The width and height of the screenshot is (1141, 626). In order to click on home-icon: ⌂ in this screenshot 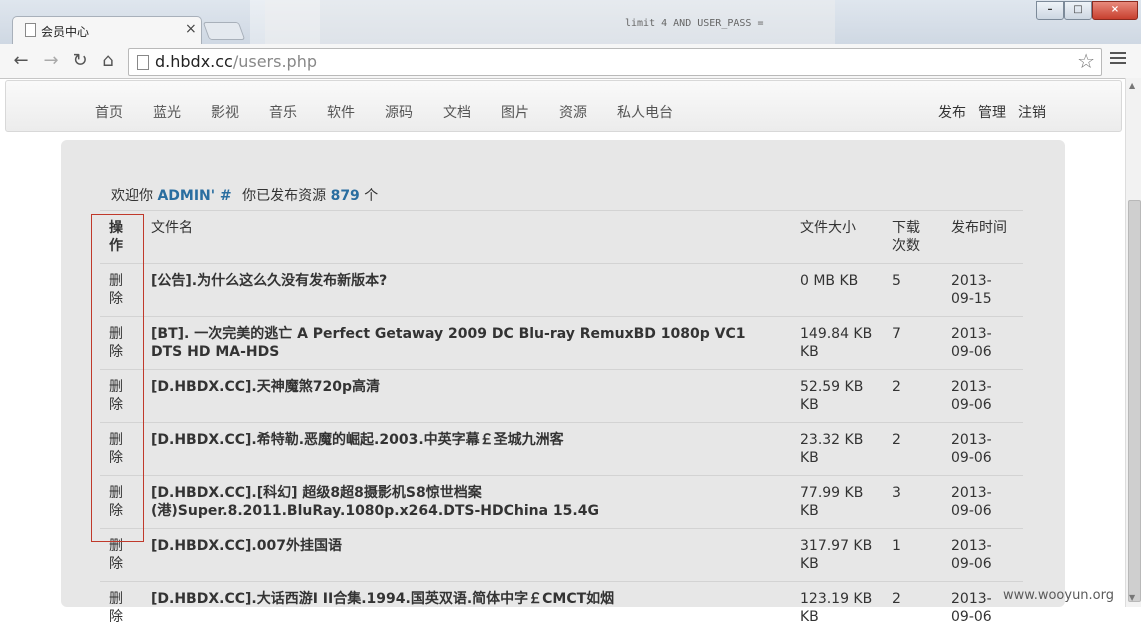, I will do `click(108, 60)`.